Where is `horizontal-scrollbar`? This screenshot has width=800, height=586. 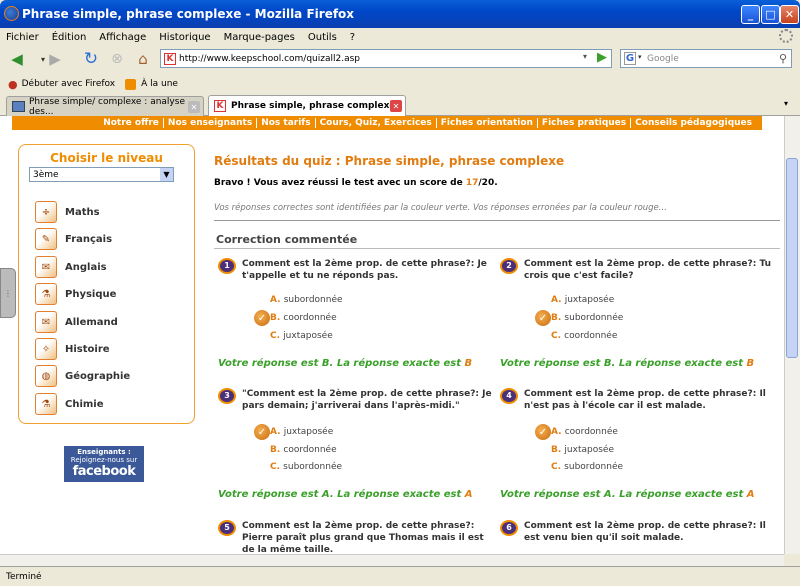 horizontal-scrollbar is located at coordinates (392, 560).